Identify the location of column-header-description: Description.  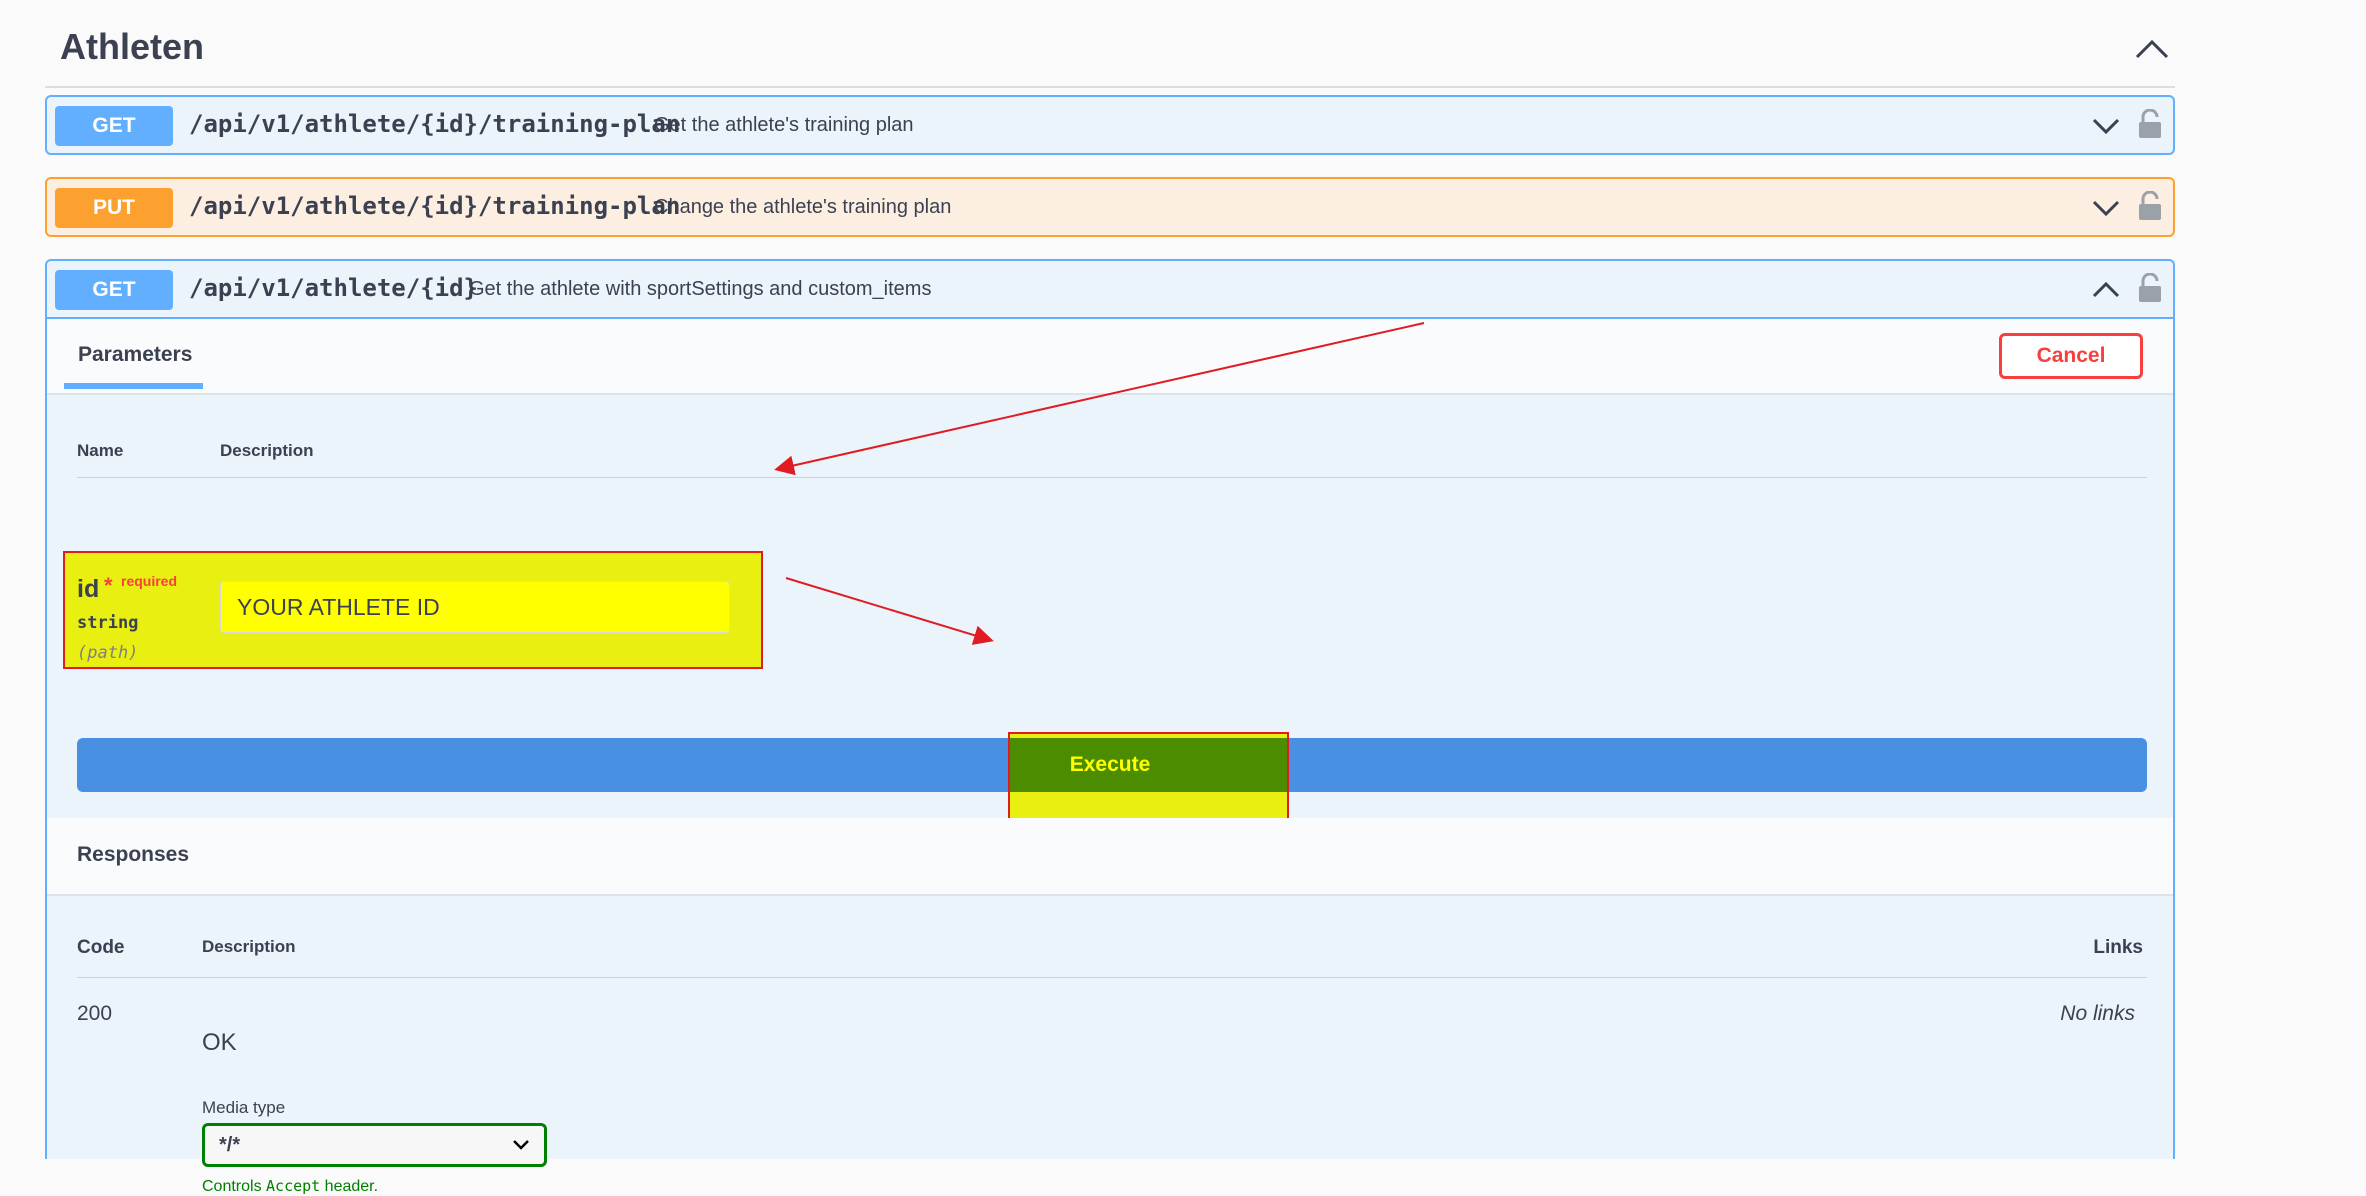
(267, 450).